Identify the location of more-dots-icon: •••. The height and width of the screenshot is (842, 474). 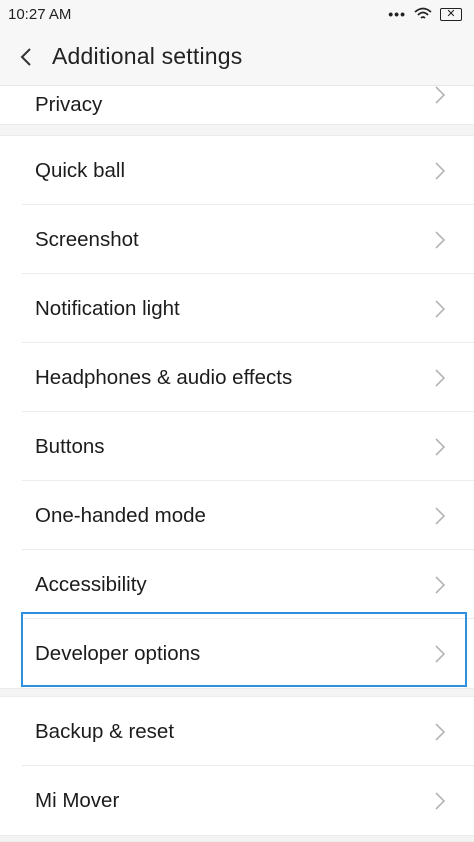
(397, 14).